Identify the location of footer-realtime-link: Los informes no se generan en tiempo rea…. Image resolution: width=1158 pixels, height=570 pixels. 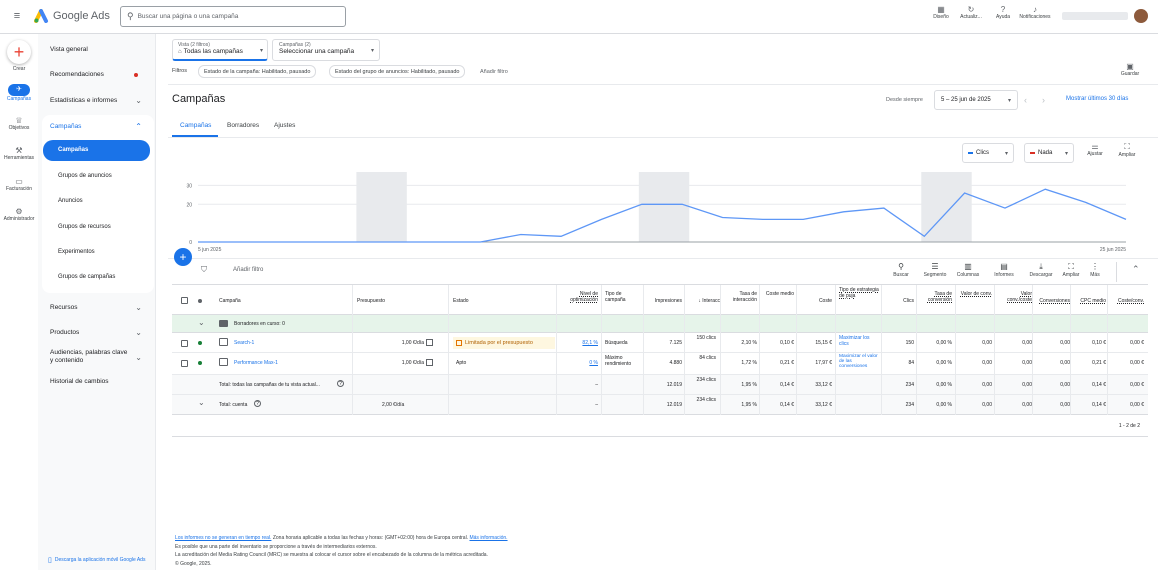
(223, 538).